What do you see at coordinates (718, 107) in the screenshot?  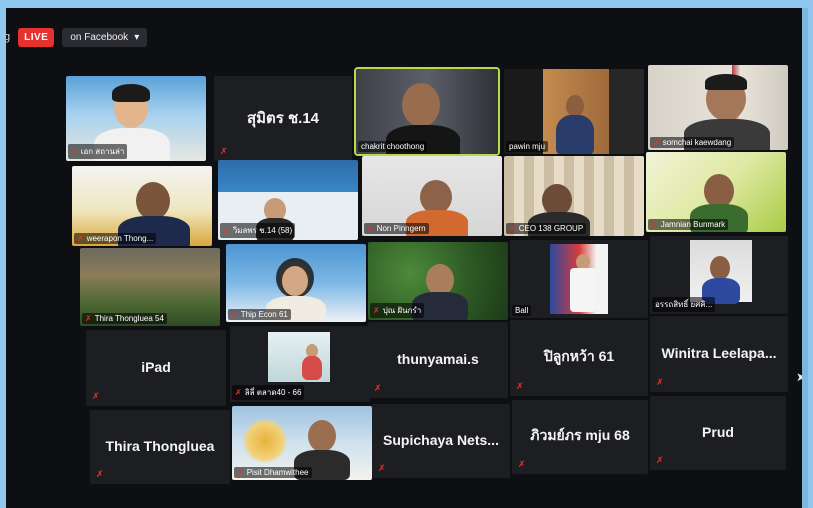 I see `participant-tile: ✗ somchai kaewdang` at bounding box center [718, 107].